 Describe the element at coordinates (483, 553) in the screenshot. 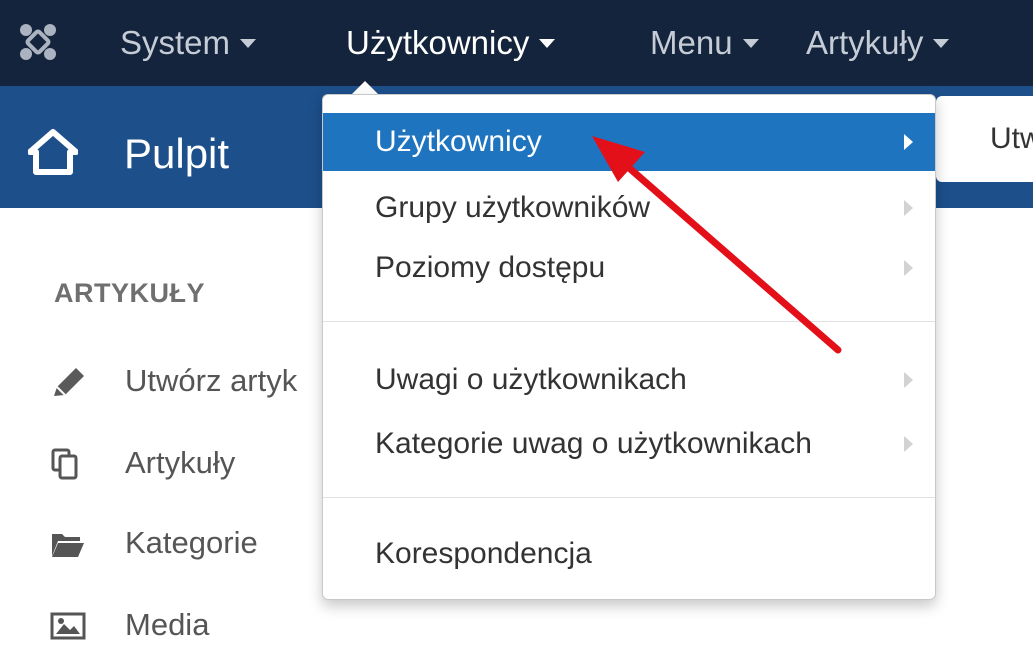

I see `menu-item-label: Korespondencja` at that location.